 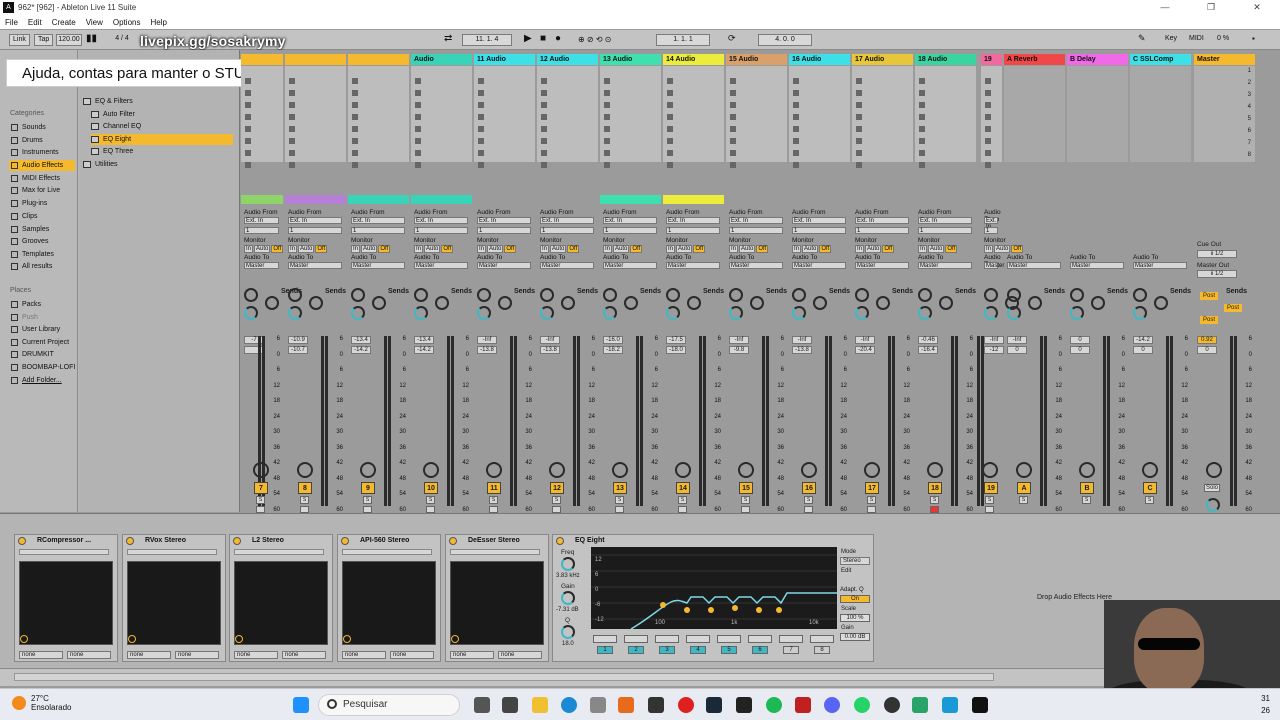 What do you see at coordinates (871, 500) in the screenshot?
I see `solo-button: S` at bounding box center [871, 500].